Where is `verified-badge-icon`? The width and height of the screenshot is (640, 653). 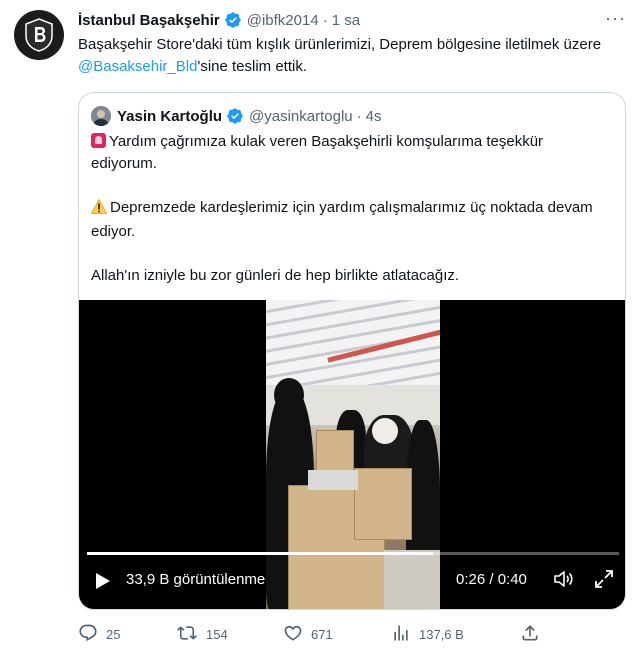
verified-badge-icon is located at coordinates (233, 20).